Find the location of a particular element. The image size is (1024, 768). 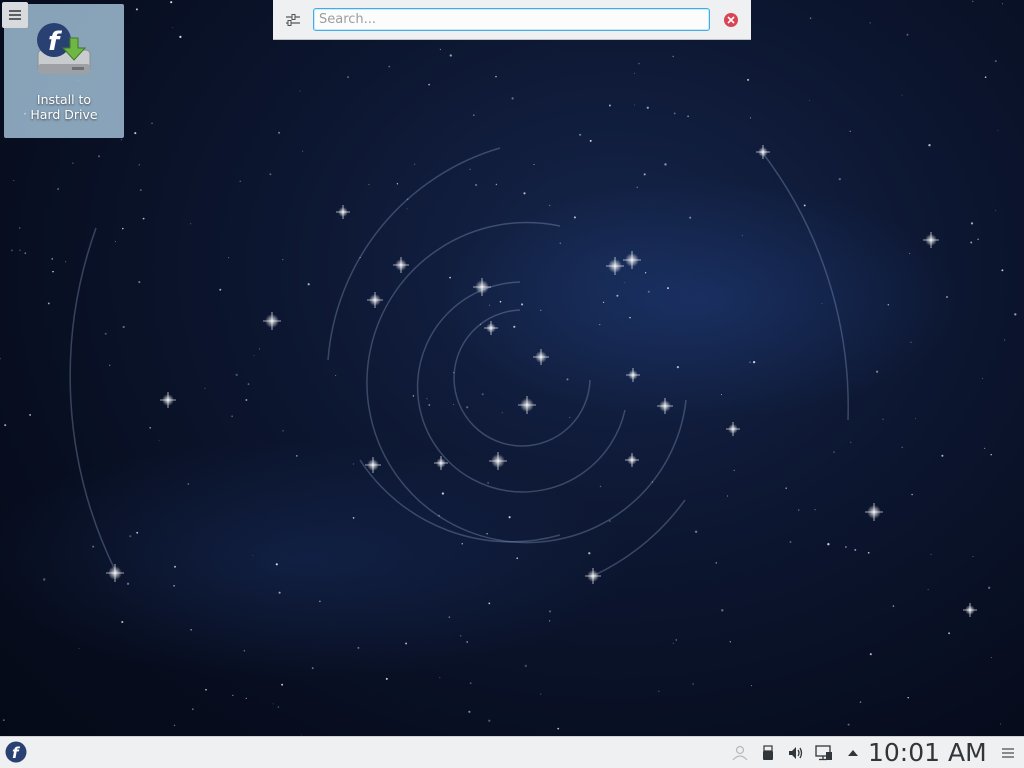

hamburger-menu-icon is located at coordinates (15, 15).